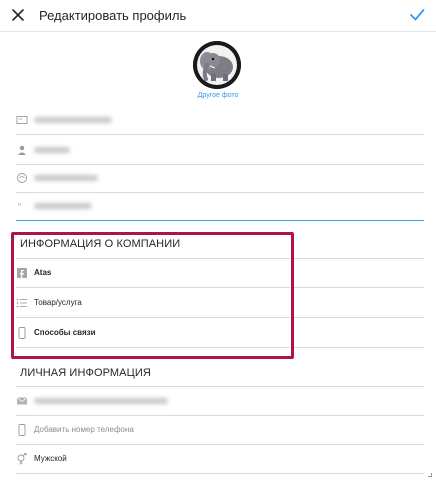 This screenshot has width=436, height=483. What do you see at coordinates (218, 95) in the screenshot?
I see `change-photo-link: Другое фото` at bounding box center [218, 95].